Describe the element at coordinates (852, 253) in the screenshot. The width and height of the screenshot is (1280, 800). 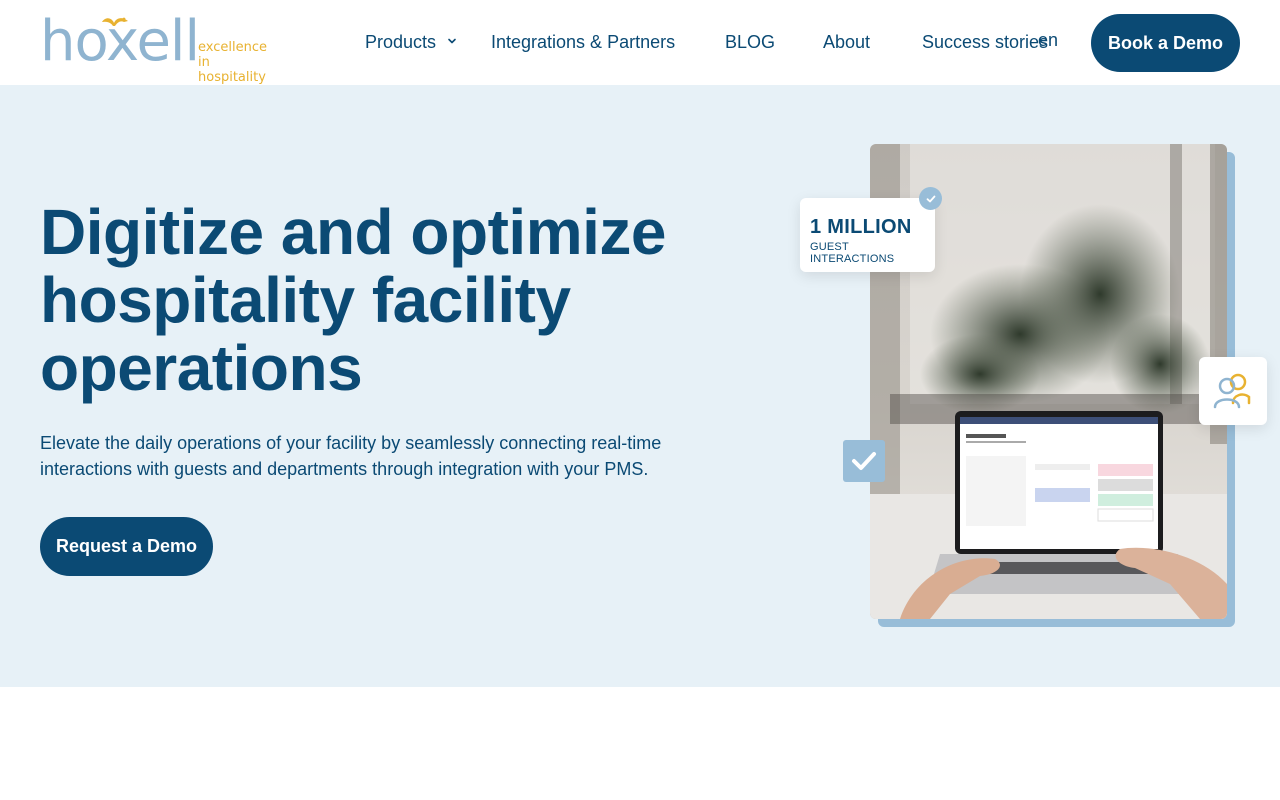
I see `stat-label: GUEST INTERACTIONS` at that location.